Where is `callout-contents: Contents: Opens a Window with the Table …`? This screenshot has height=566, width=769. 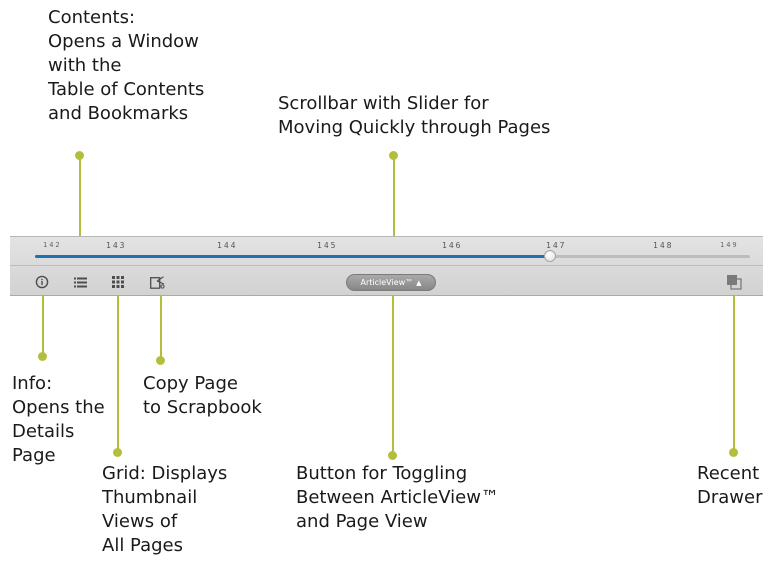
callout-contents: Contents: Opens a Window with the Table … is located at coordinates (126, 65).